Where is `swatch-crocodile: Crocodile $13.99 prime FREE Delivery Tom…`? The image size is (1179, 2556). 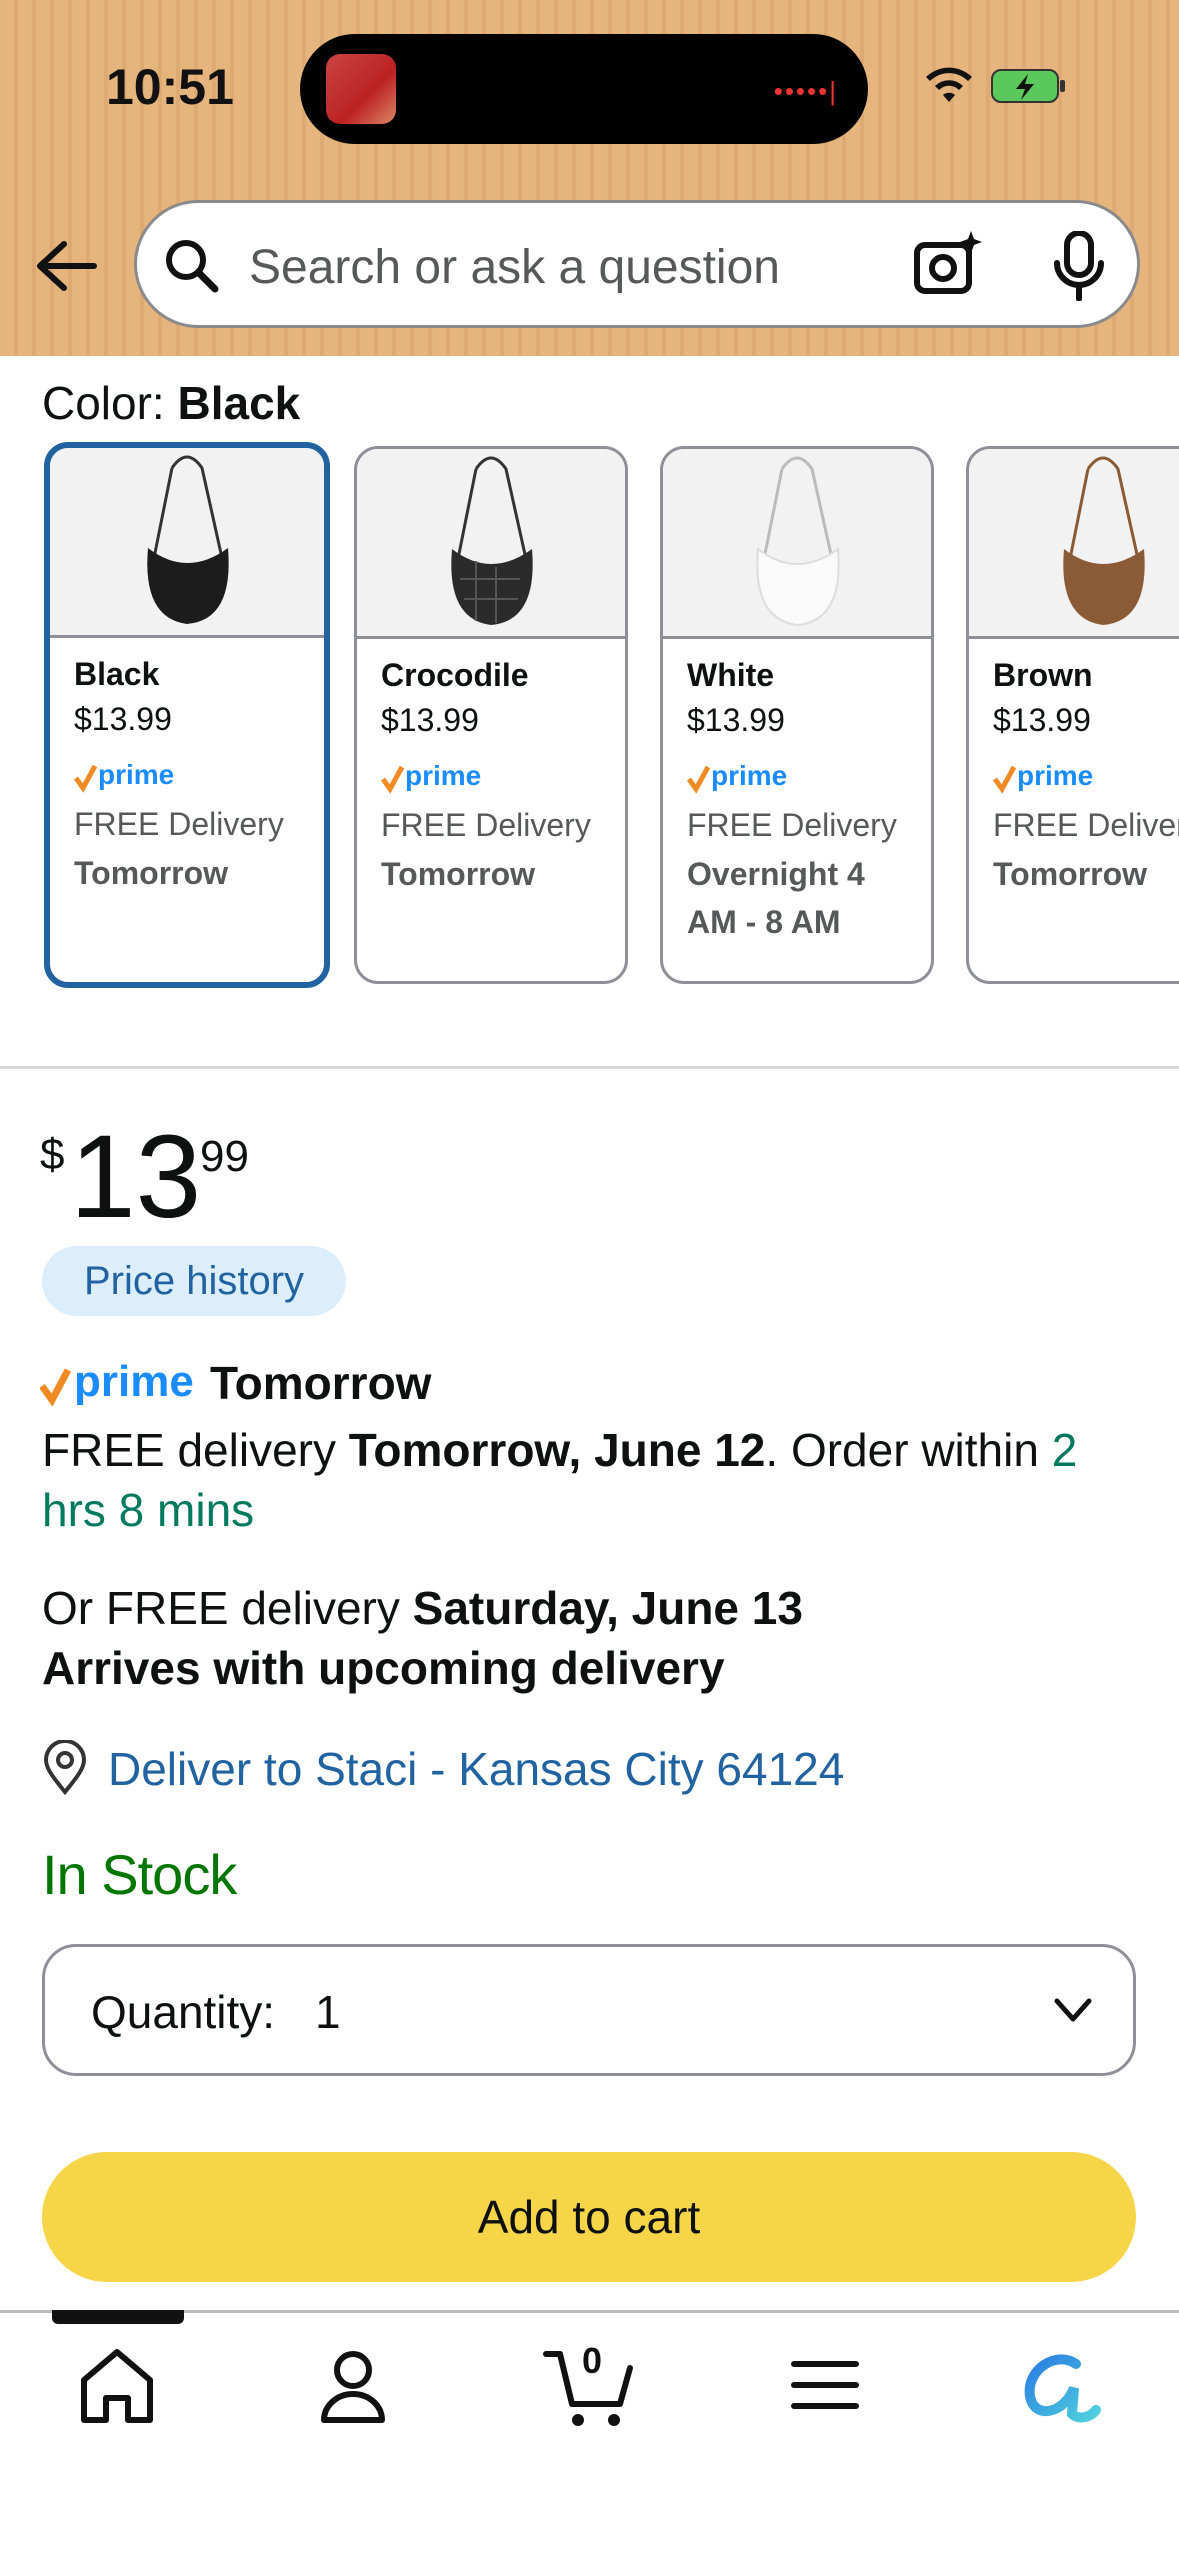
swatch-crocodile: Crocodile $13.99 prime FREE Delivery Tom… is located at coordinates (491, 715).